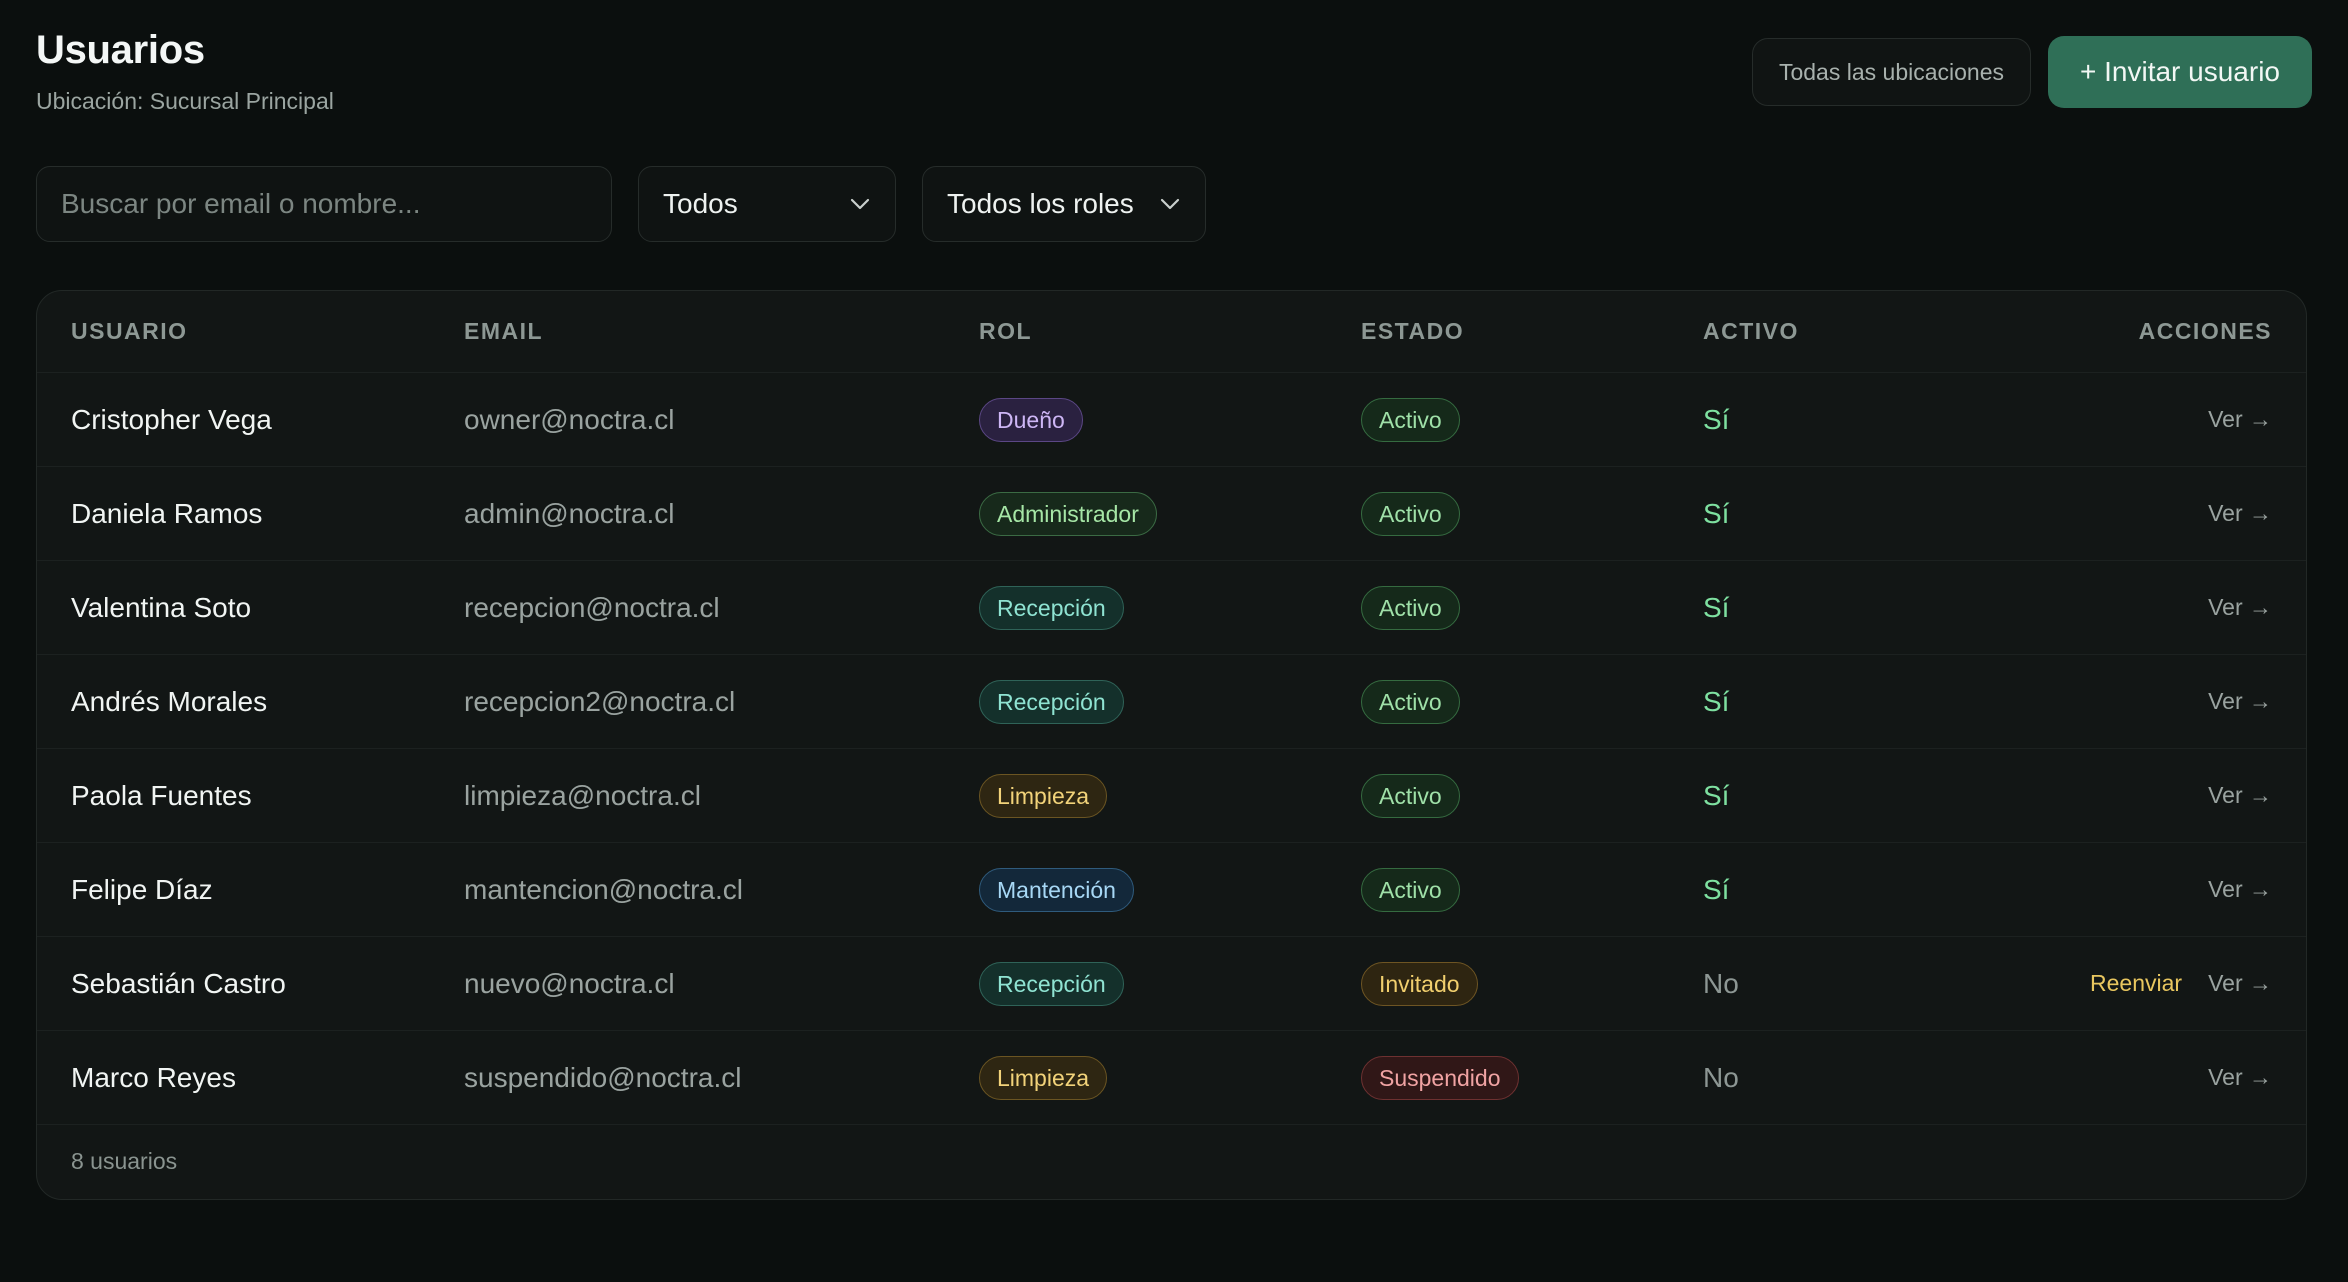 The width and height of the screenshot is (2348, 1282). What do you see at coordinates (171, 419) in the screenshot?
I see `user-name: Cristopher Vega` at bounding box center [171, 419].